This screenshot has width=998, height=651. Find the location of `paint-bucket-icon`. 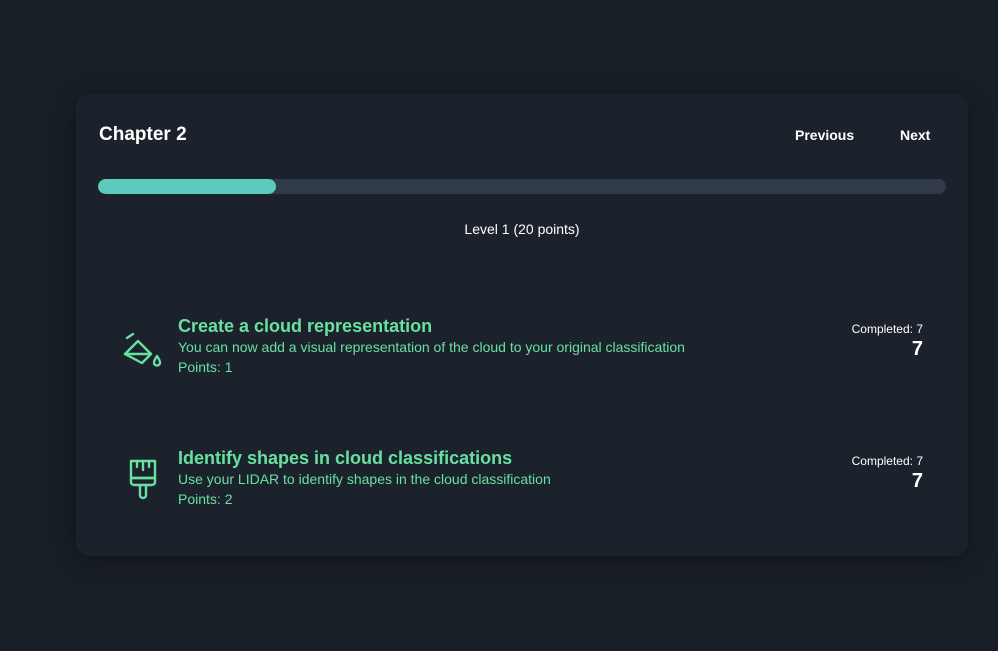

paint-bucket-icon is located at coordinates (143, 347).